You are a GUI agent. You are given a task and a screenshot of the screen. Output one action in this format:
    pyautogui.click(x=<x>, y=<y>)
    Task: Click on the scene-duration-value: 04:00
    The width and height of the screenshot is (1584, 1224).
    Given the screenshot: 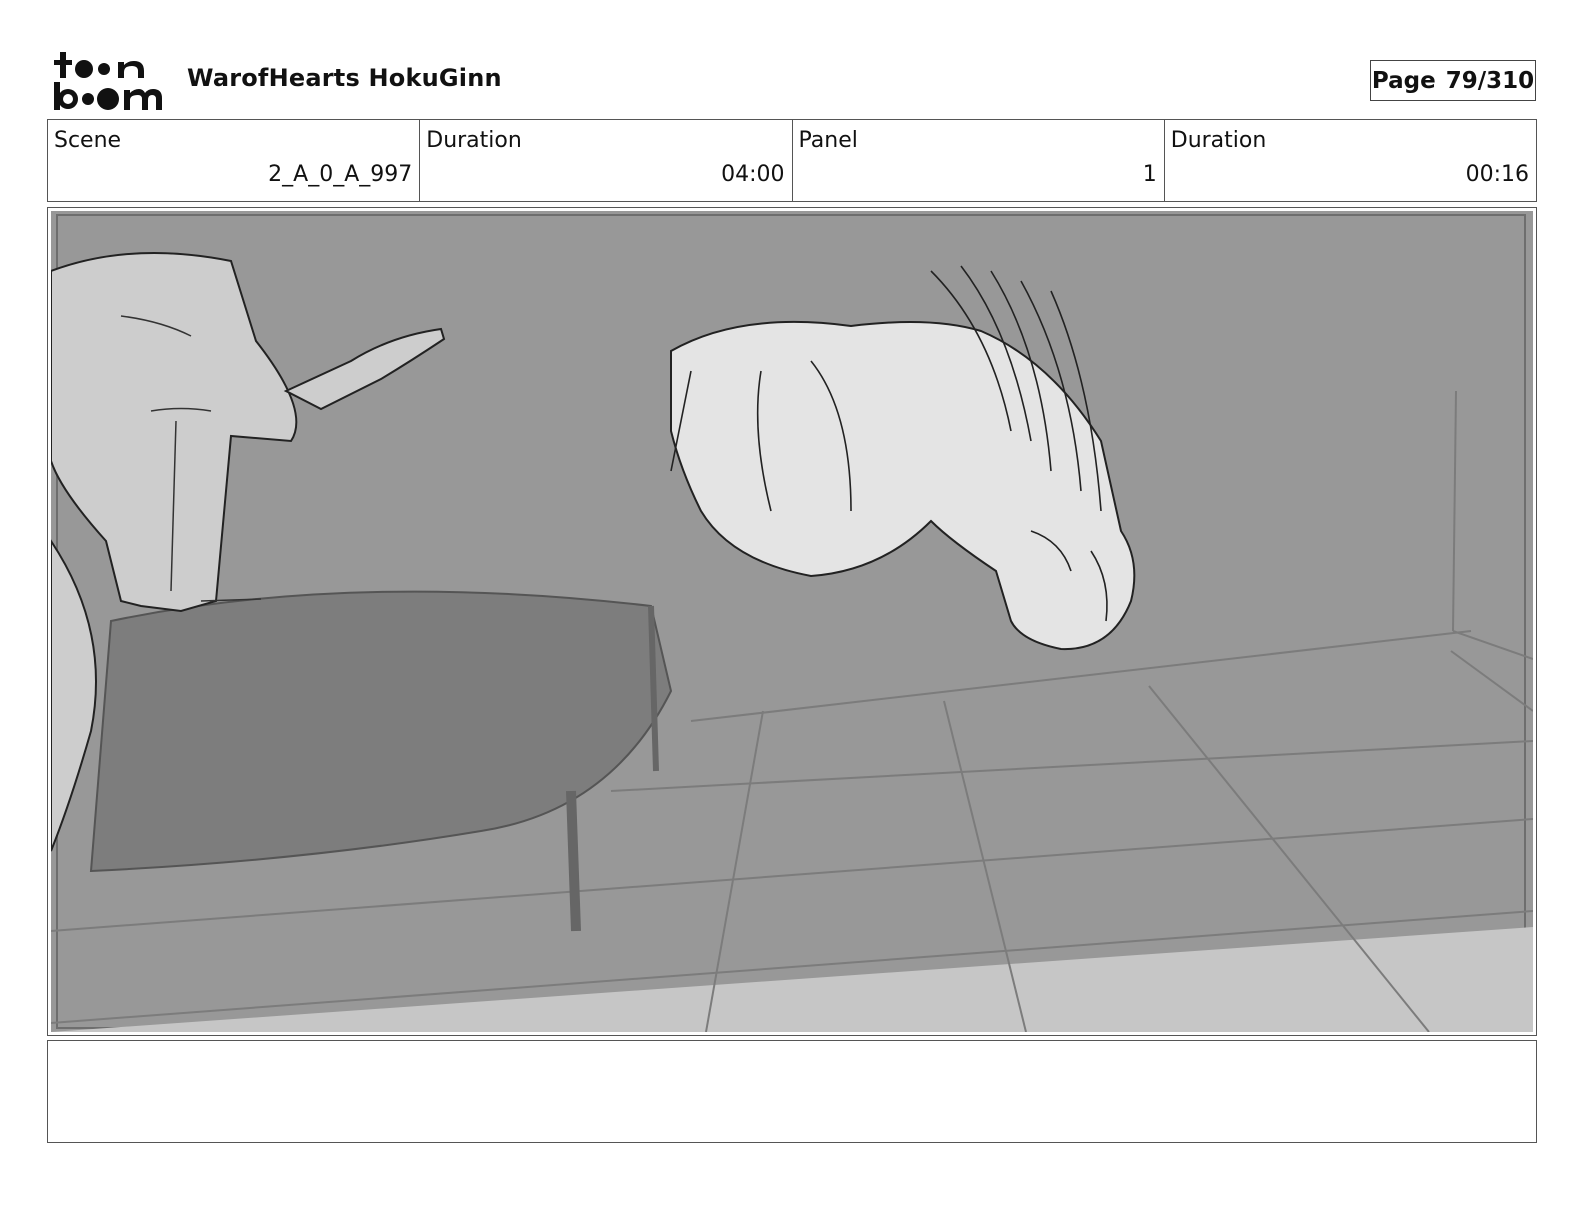 What is the action you would take?
    pyautogui.click(x=753, y=174)
    